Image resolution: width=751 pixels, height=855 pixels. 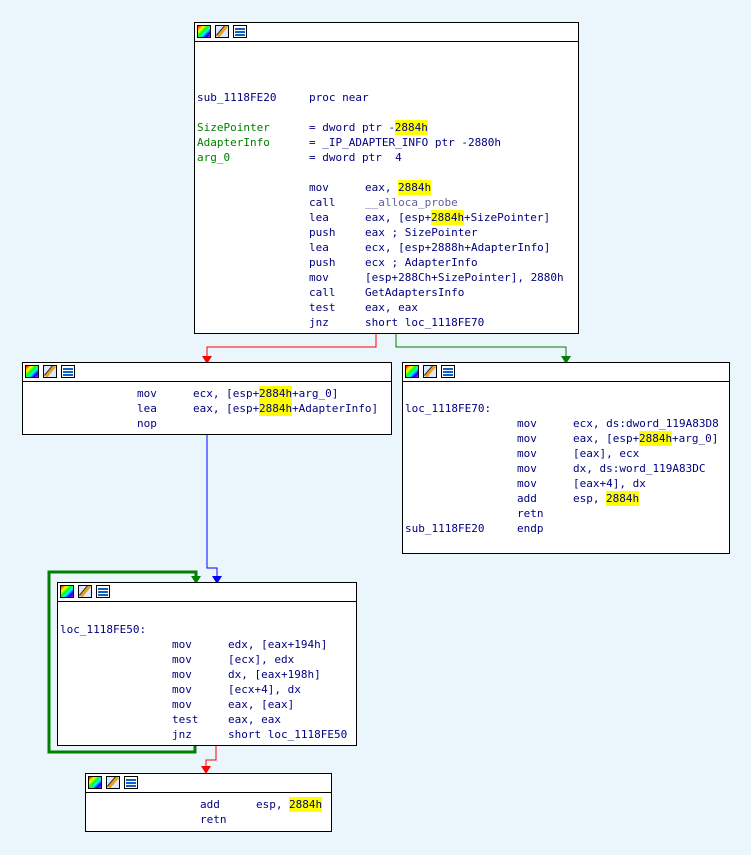 What do you see at coordinates (609, 483) in the screenshot?
I see `operand: [eax+4], dx` at bounding box center [609, 483].